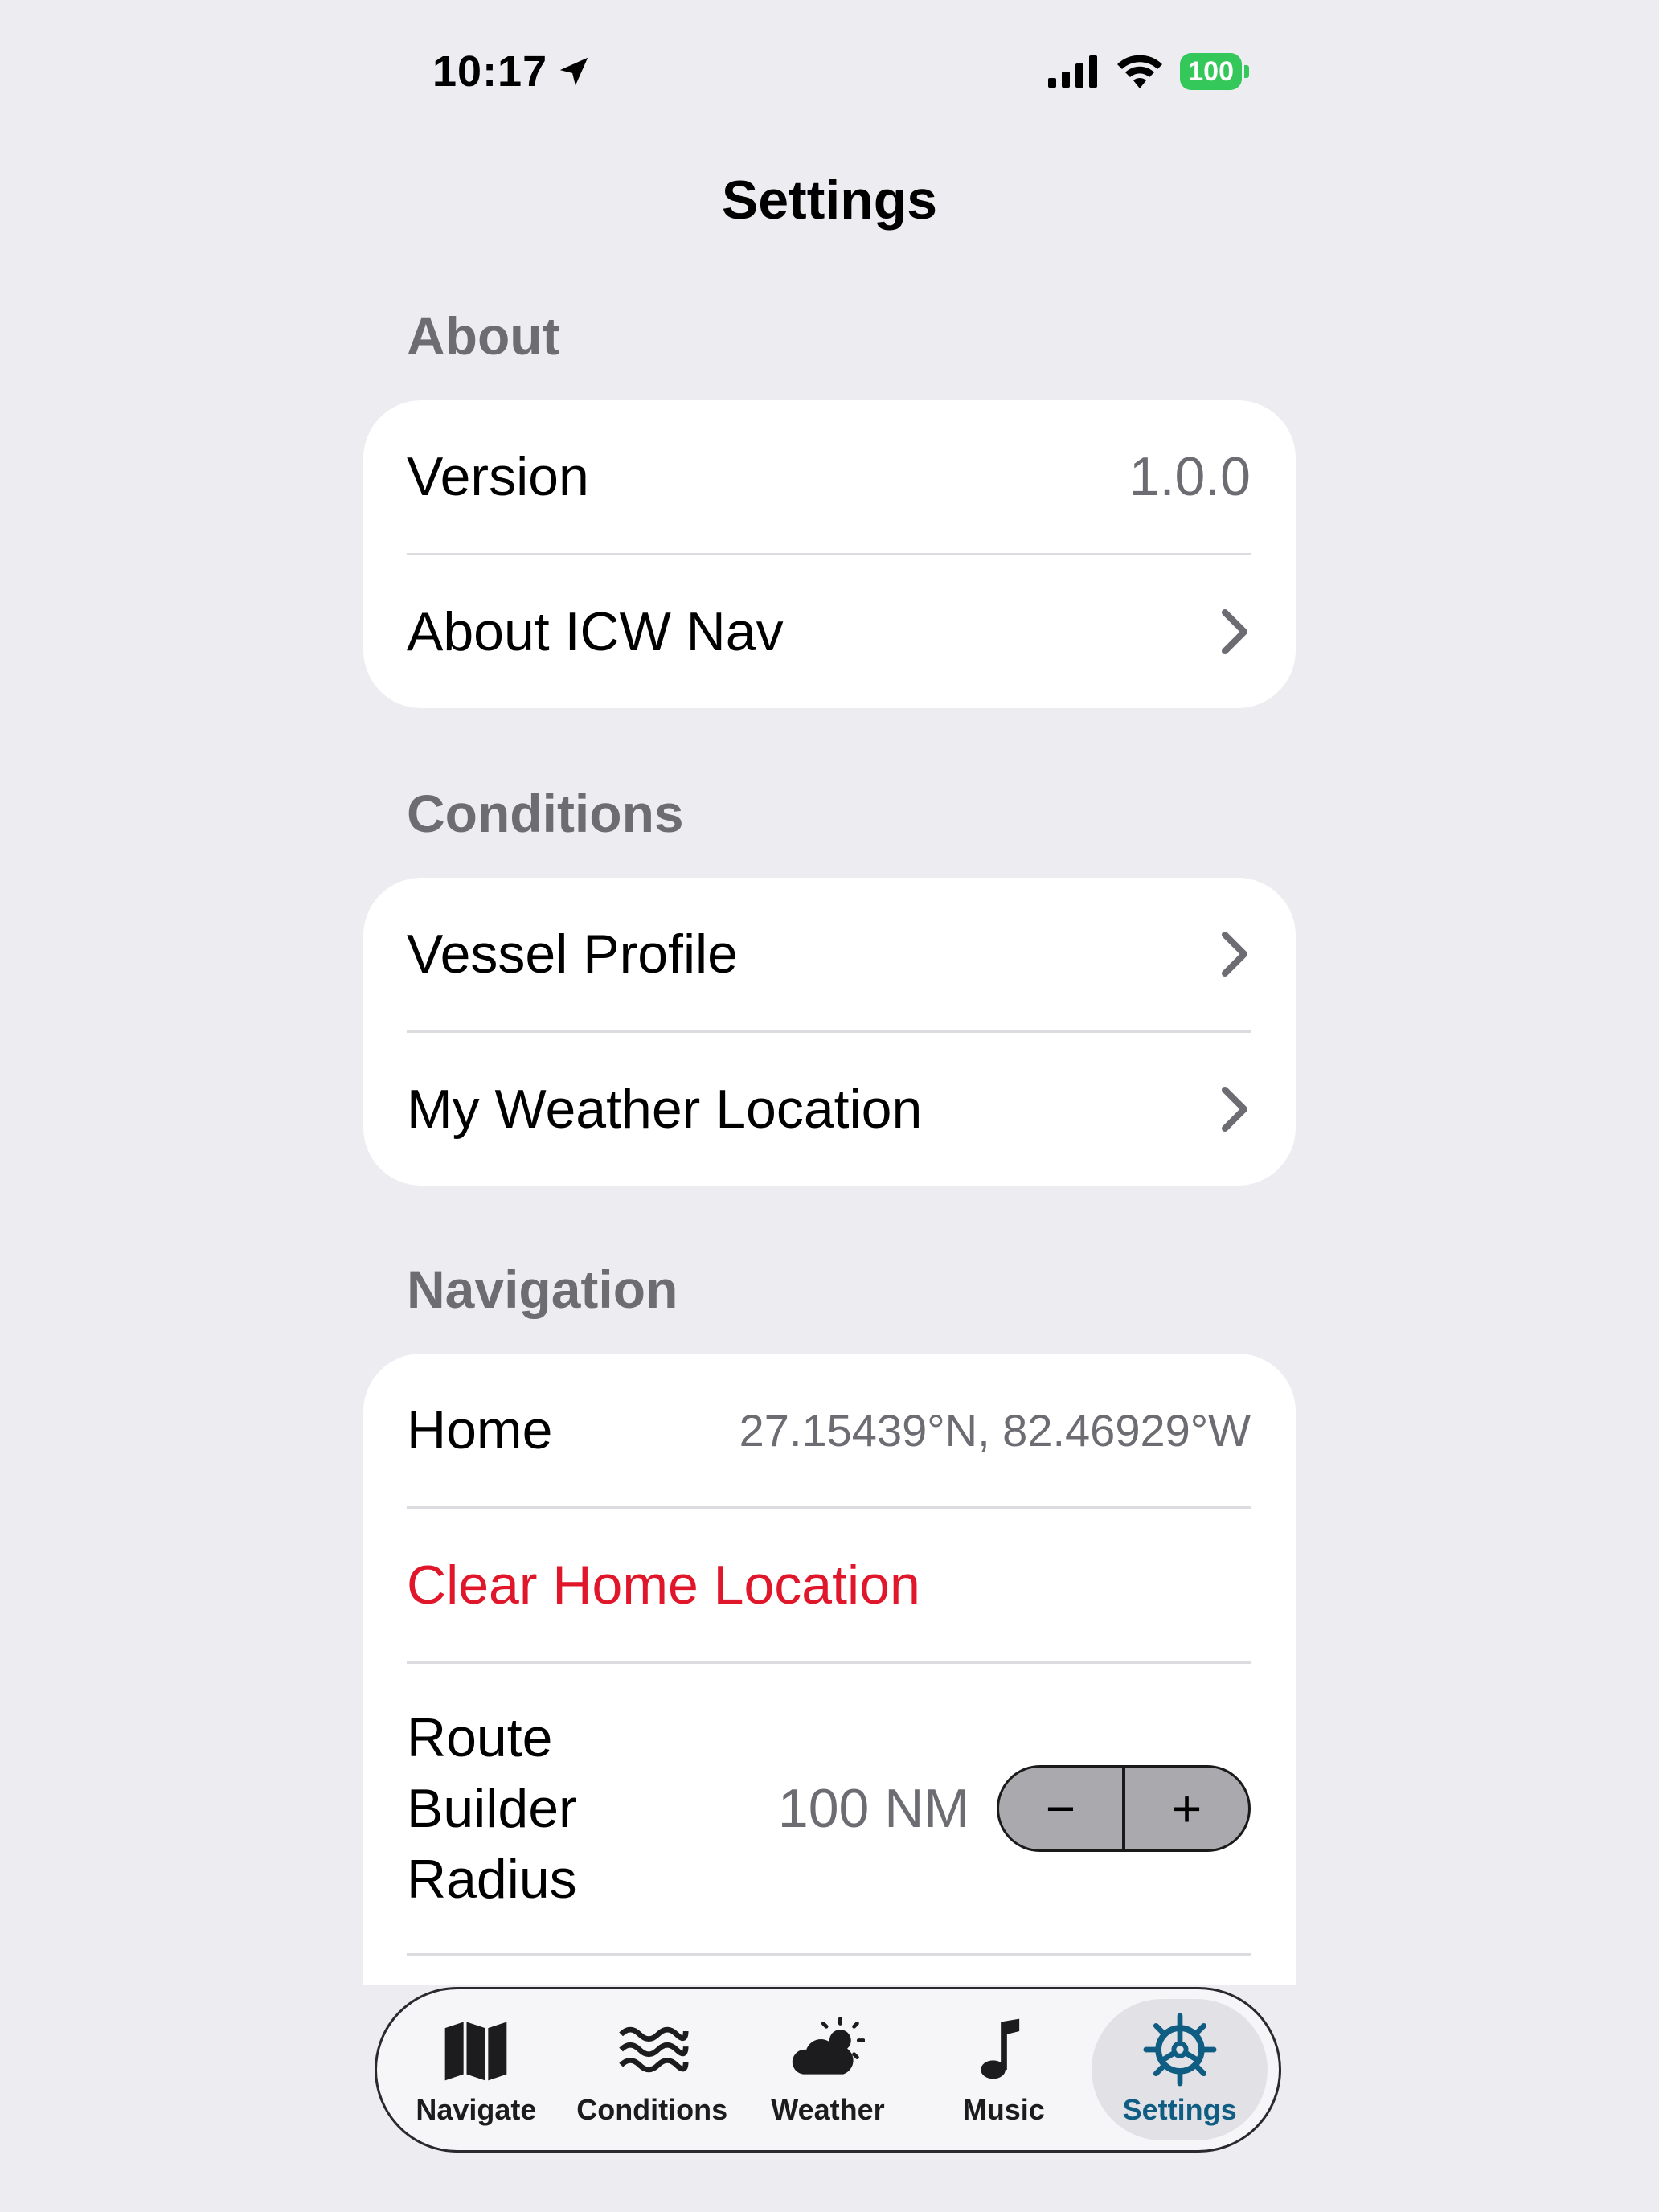  Describe the element at coordinates (1180, 2050) in the screenshot. I see `ship-wheel-icon` at that location.